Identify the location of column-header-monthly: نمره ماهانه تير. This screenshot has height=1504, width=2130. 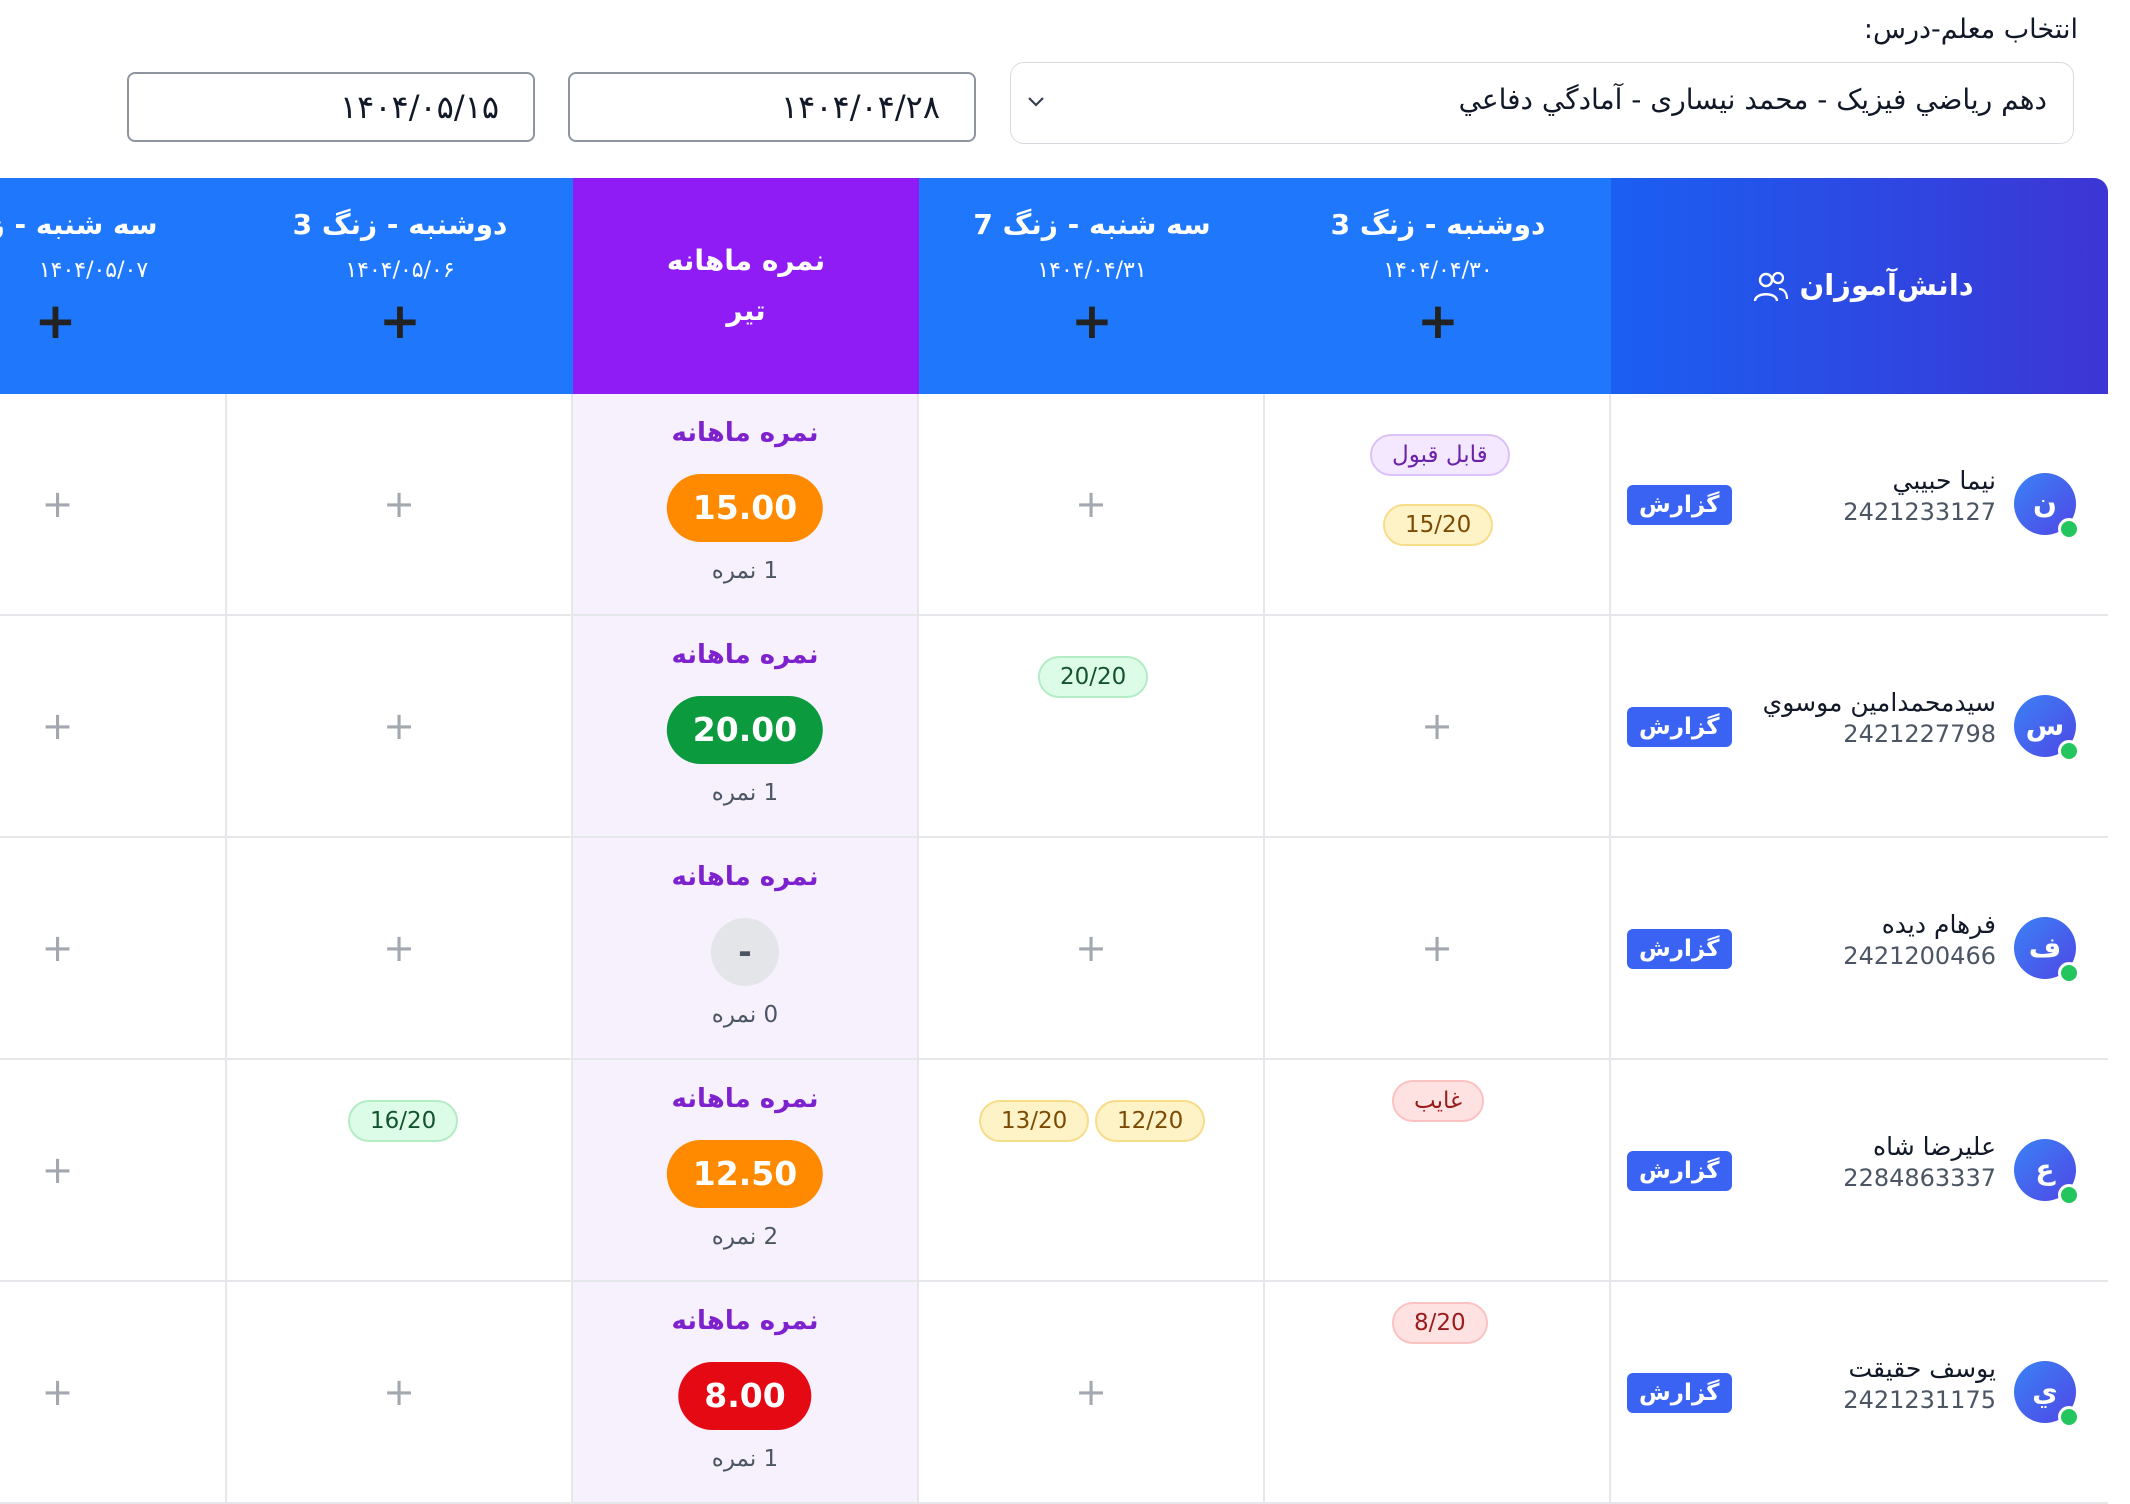
(746, 286).